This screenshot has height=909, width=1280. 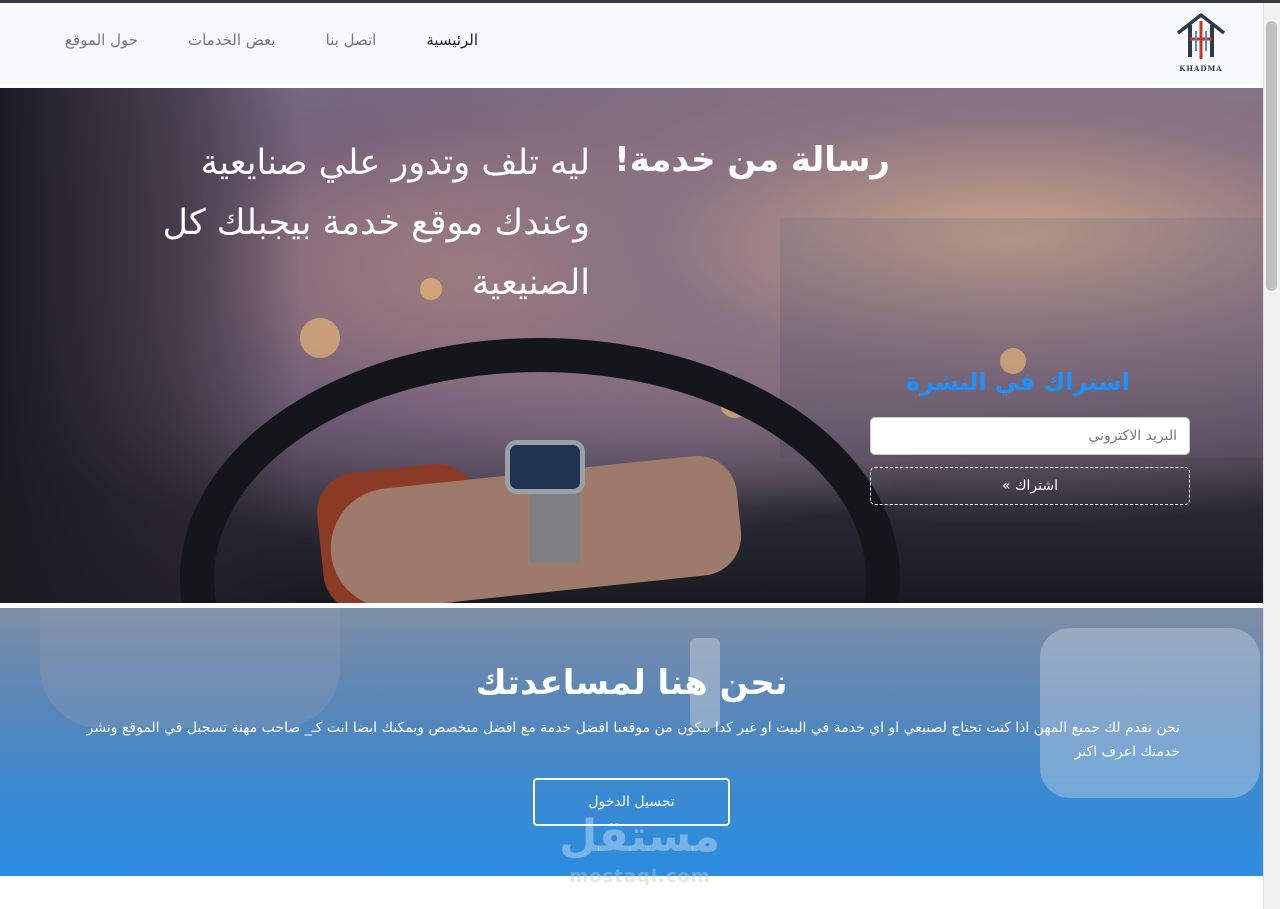 What do you see at coordinates (452, 40) in the screenshot?
I see `nav-item-home: الرئيسية` at bounding box center [452, 40].